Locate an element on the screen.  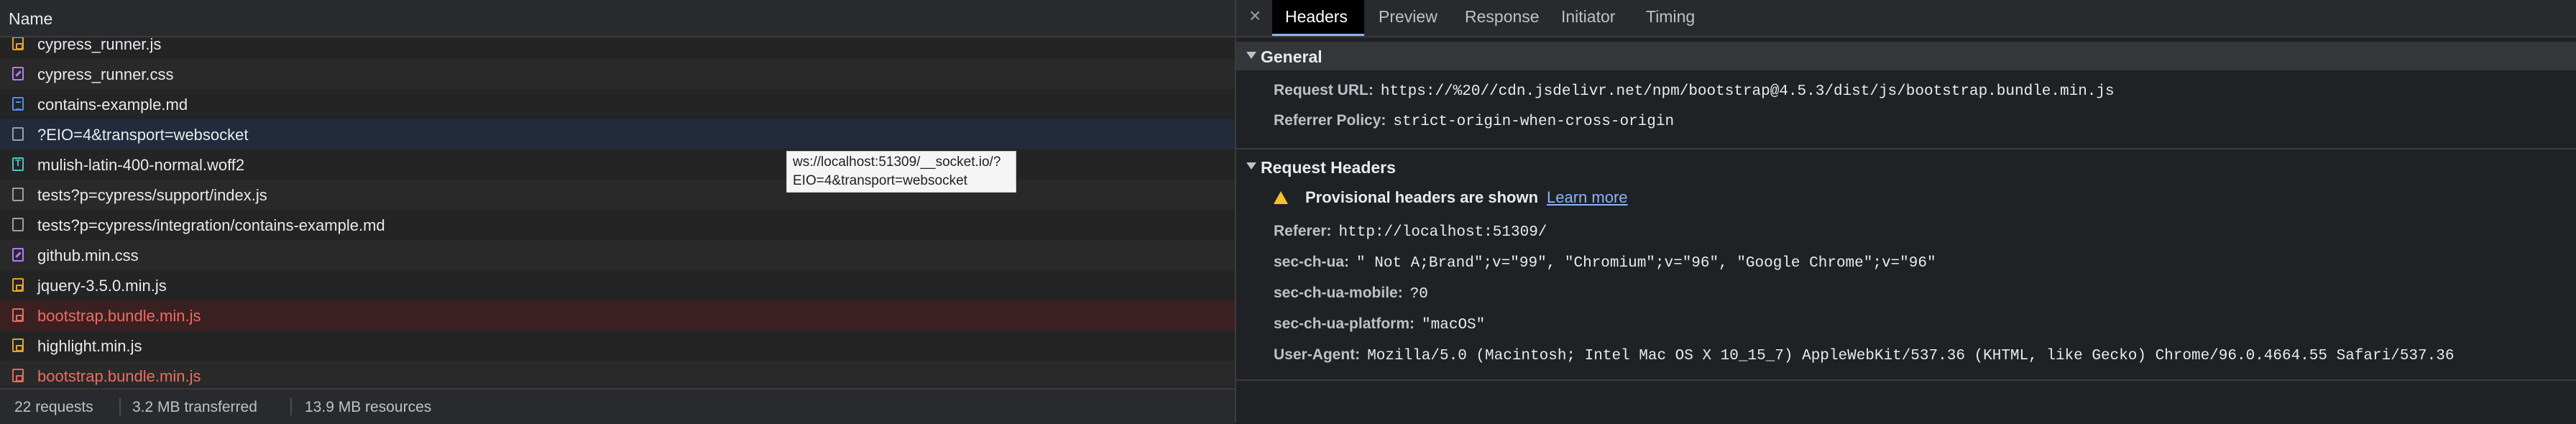
request-row: highlight.min.js is located at coordinates (617, 346).